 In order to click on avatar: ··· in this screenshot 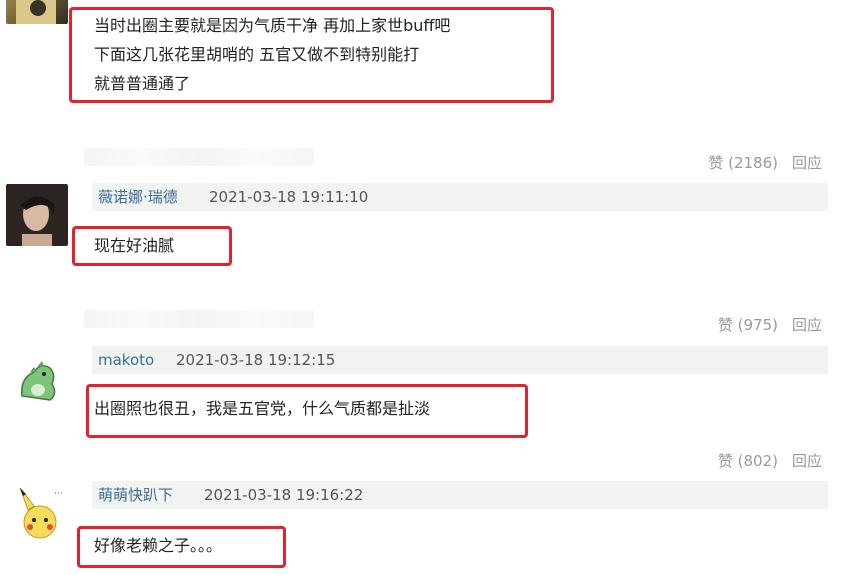, I will do `click(41, 513)`.